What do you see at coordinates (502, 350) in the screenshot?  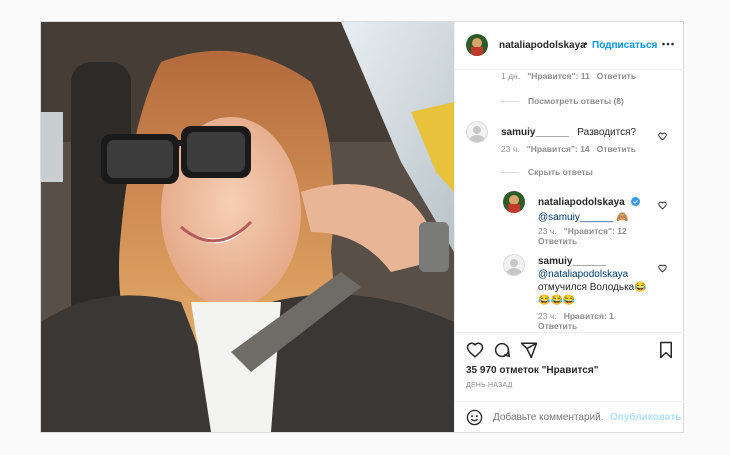 I see `comment-icon` at bounding box center [502, 350].